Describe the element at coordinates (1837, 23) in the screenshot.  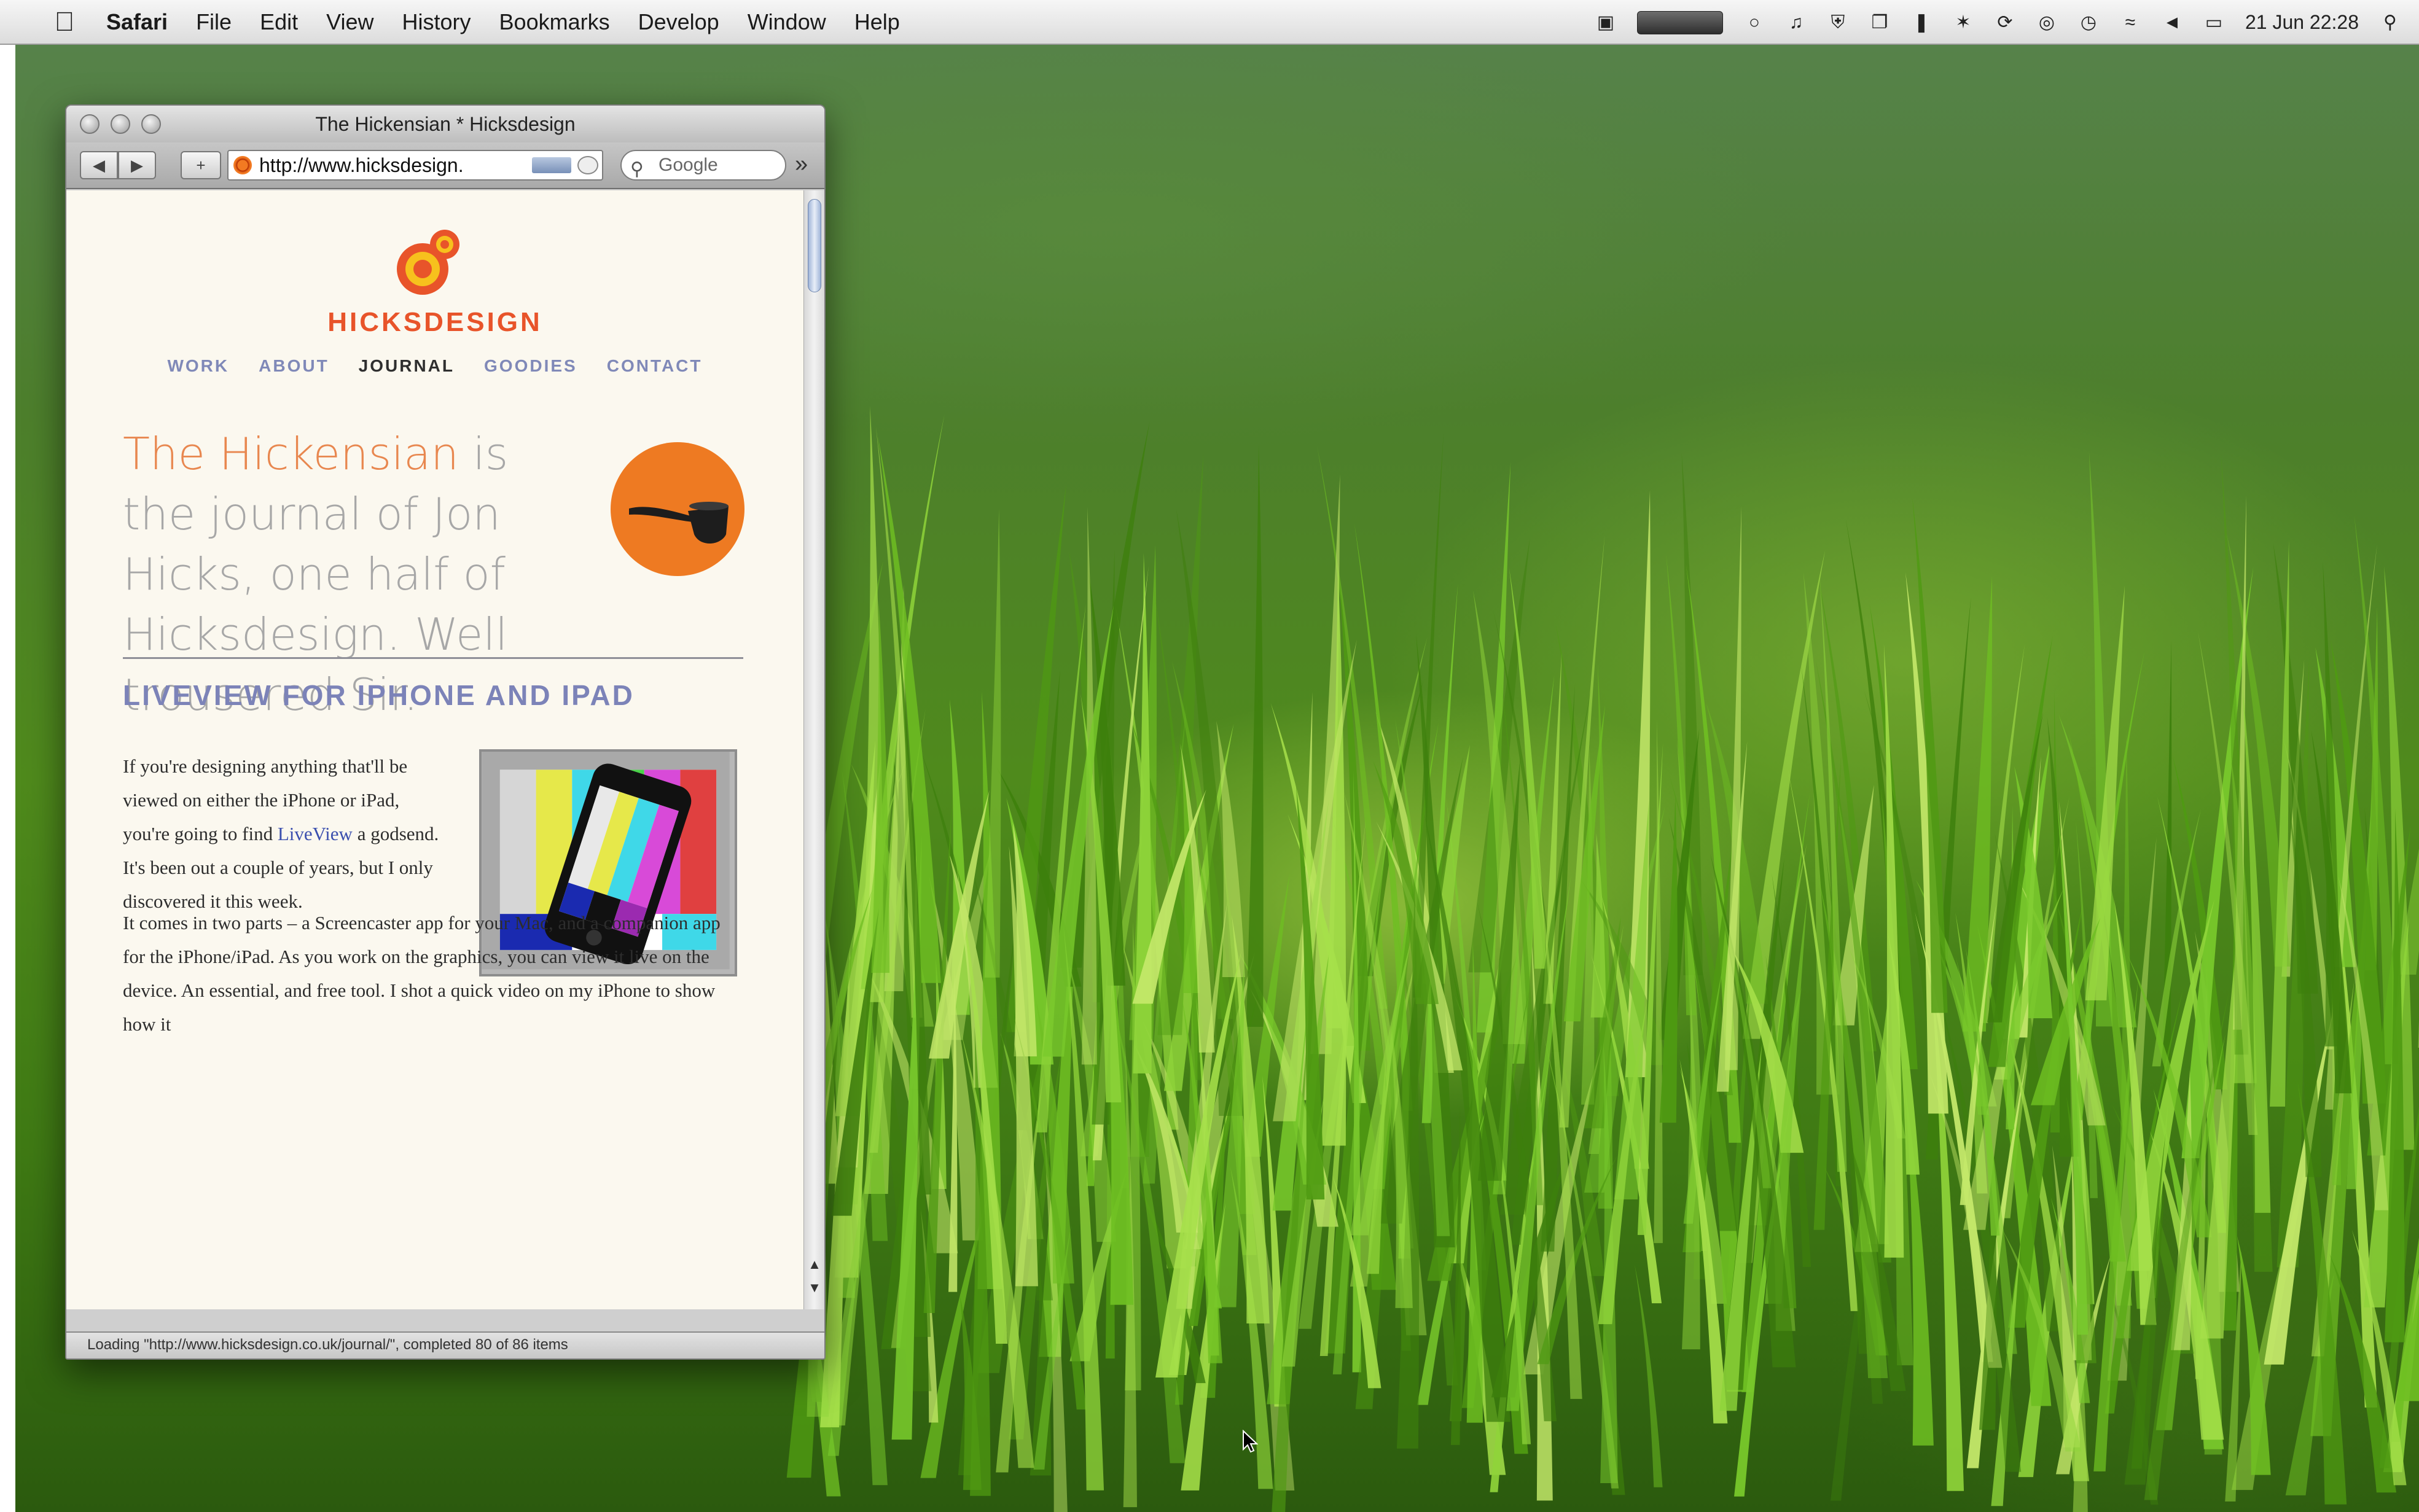
I see `shield-icon: ⛨` at that location.